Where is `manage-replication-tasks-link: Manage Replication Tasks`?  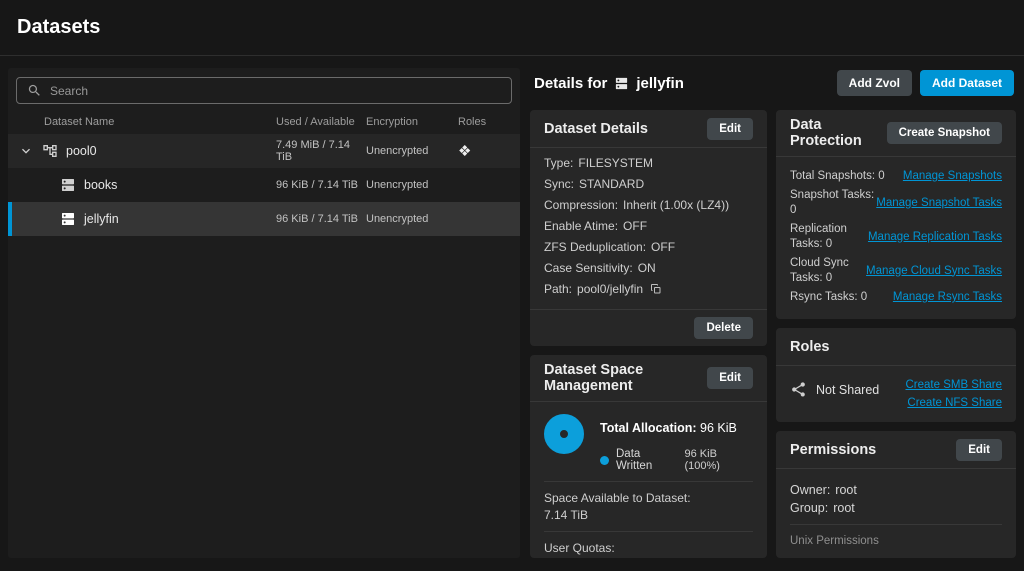 manage-replication-tasks-link: Manage Replication Tasks is located at coordinates (935, 237).